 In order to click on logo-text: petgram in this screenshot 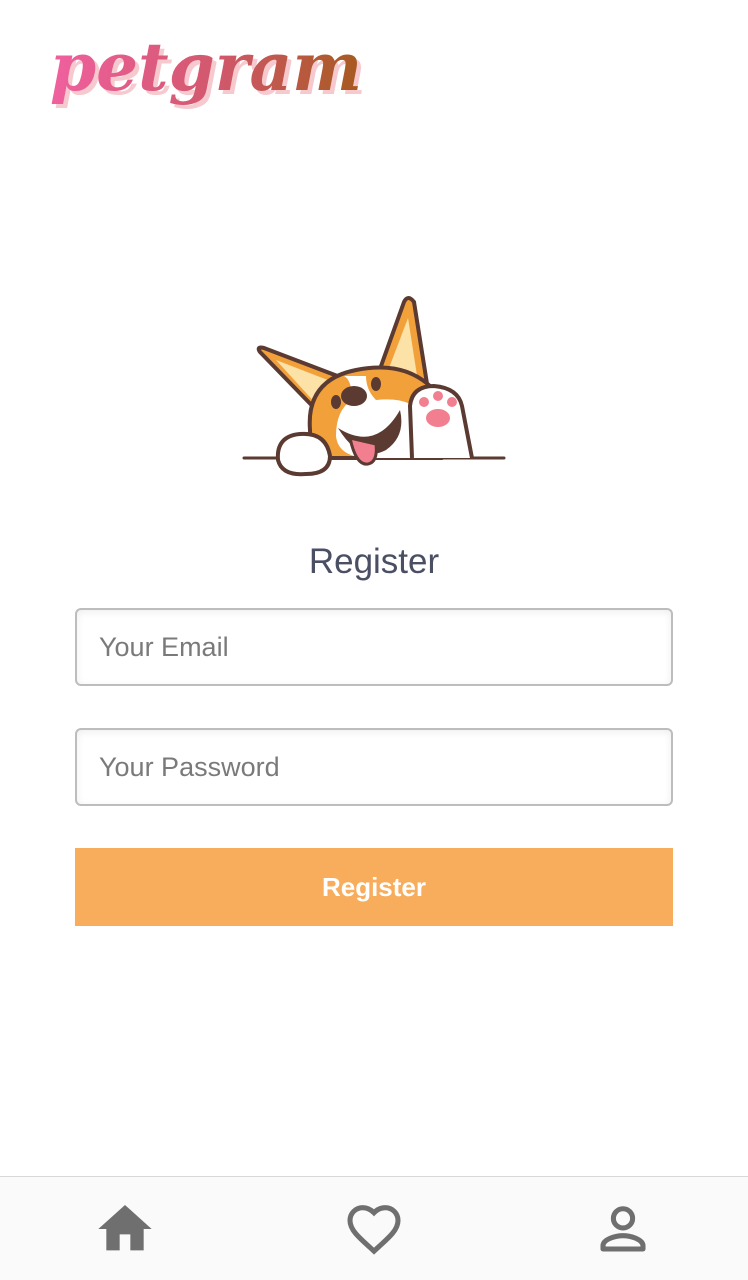, I will do `click(206, 67)`.